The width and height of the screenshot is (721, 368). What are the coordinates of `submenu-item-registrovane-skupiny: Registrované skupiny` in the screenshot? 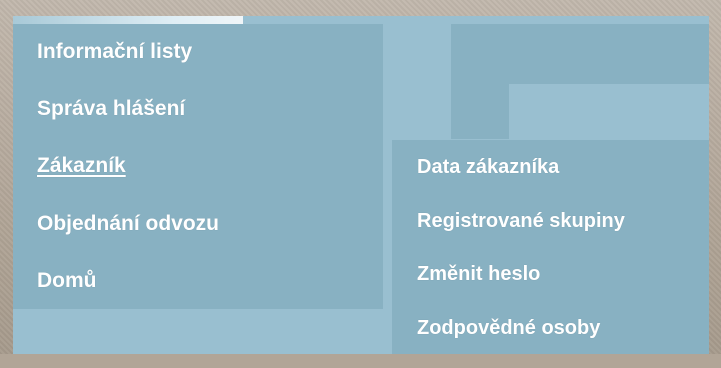 It's located at (521, 221).